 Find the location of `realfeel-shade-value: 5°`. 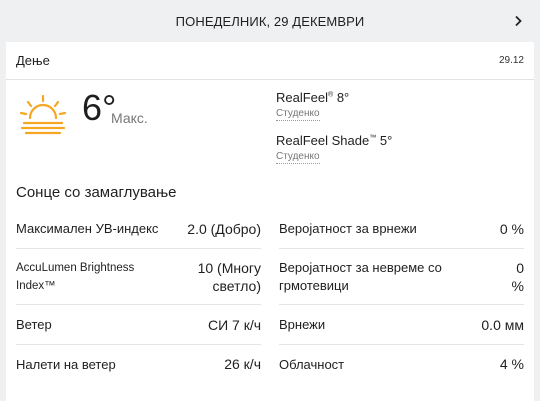

realfeel-shade-value: 5° is located at coordinates (386, 140).